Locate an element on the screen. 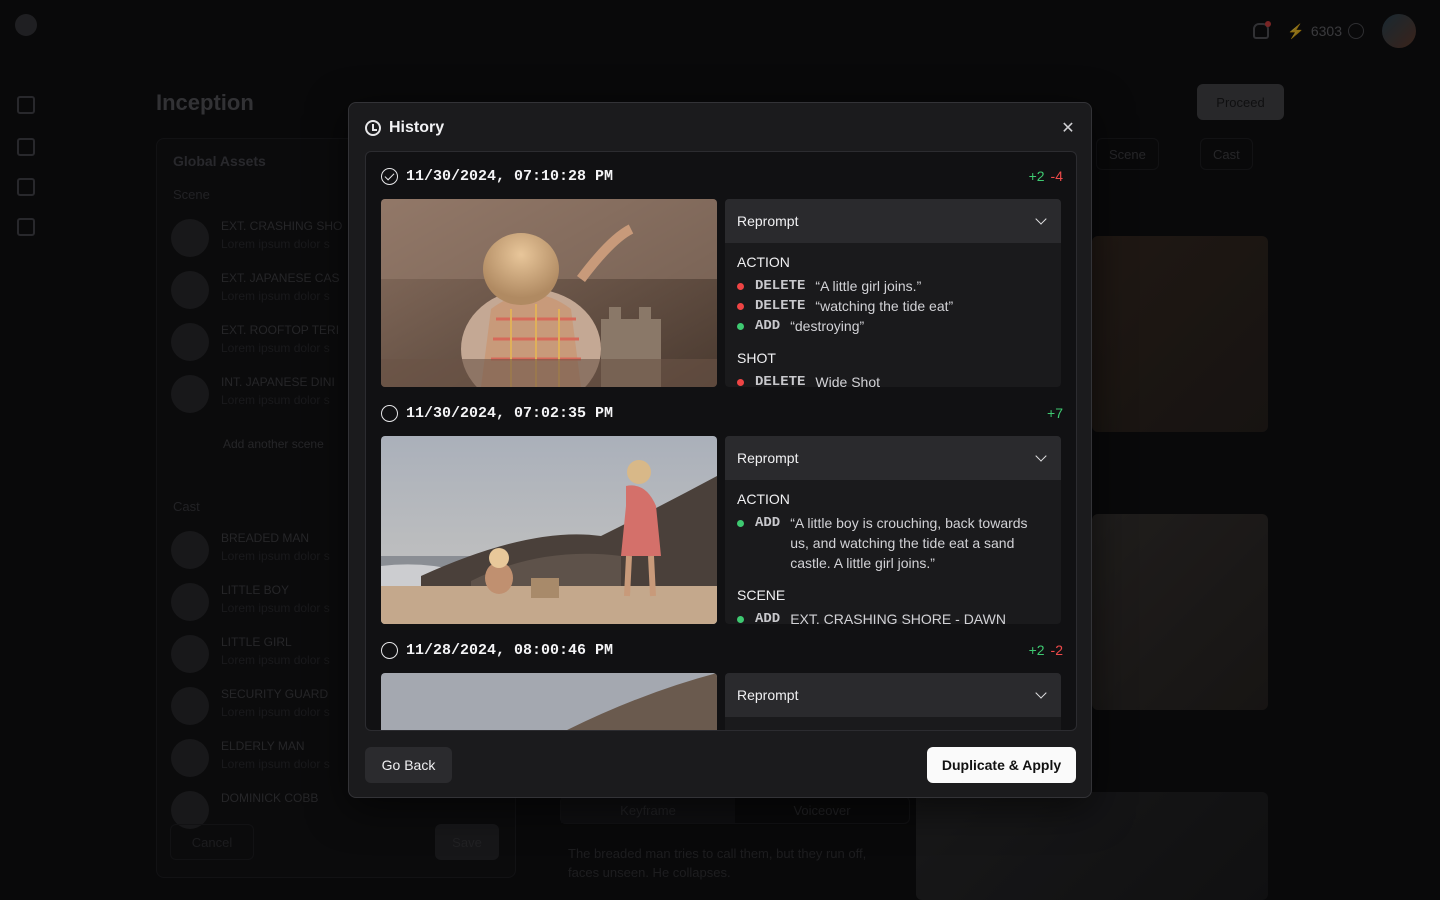 The width and height of the screenshot is (1440, 900). close-icon: ✕ is located at coordinates (1068, 128).